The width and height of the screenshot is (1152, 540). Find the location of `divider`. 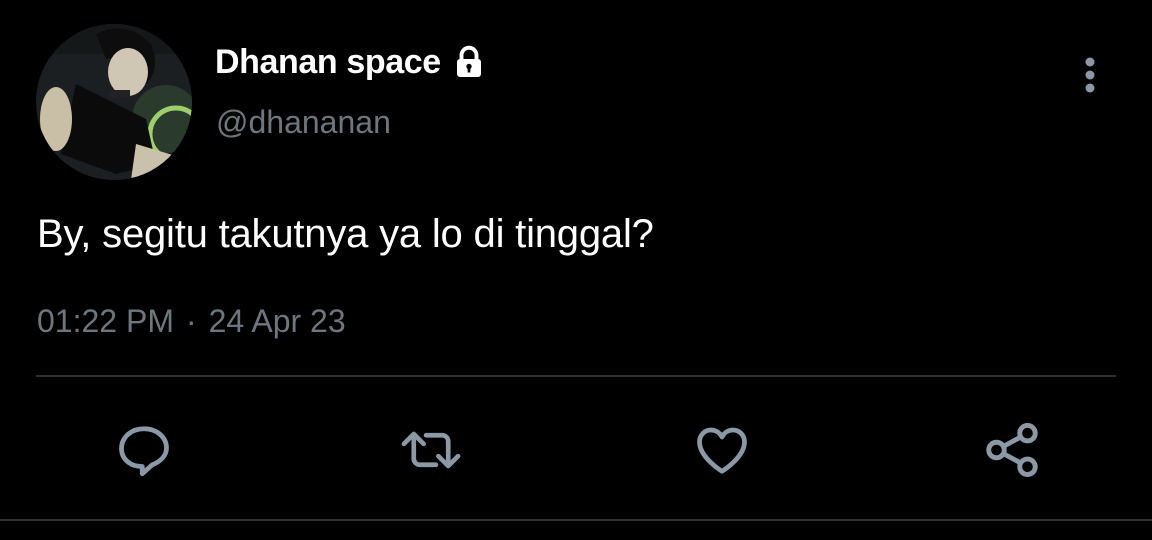

divider is located at coordinates (576, 376).